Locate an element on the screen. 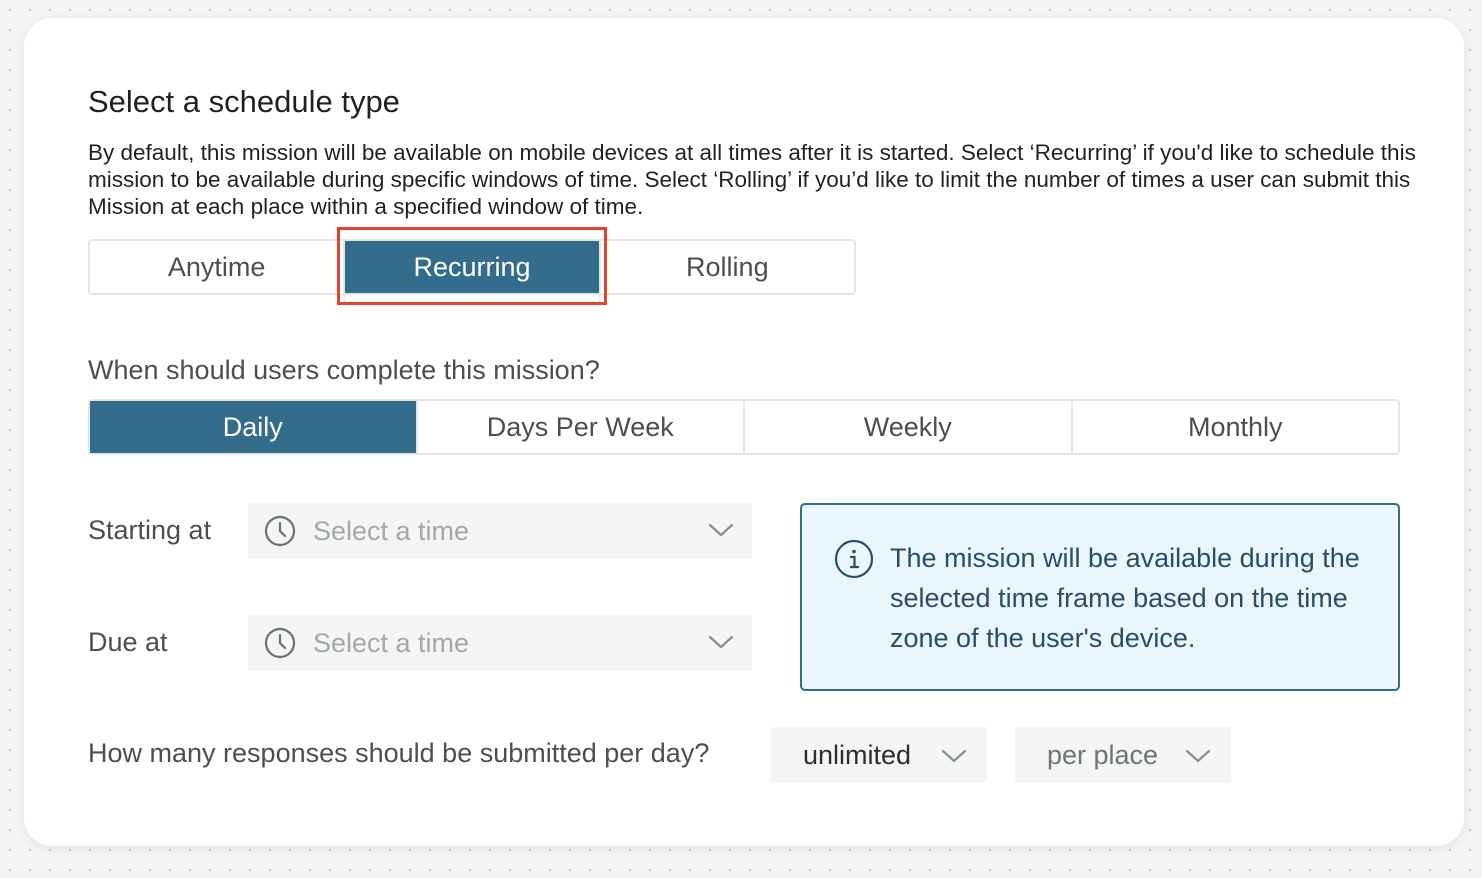 The image size is (1482, 878). frequency-days-per-week-button: Days Per Week is located at coordinates (579, 427).